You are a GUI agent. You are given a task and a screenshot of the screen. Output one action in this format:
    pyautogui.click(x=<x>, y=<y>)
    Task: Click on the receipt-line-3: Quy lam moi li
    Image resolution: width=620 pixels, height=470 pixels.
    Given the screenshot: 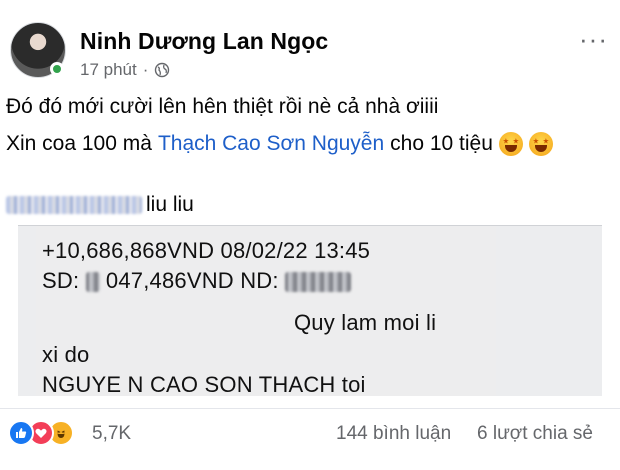 What is the action you would take?
    pyautogui.click(x=365, y=322)
    